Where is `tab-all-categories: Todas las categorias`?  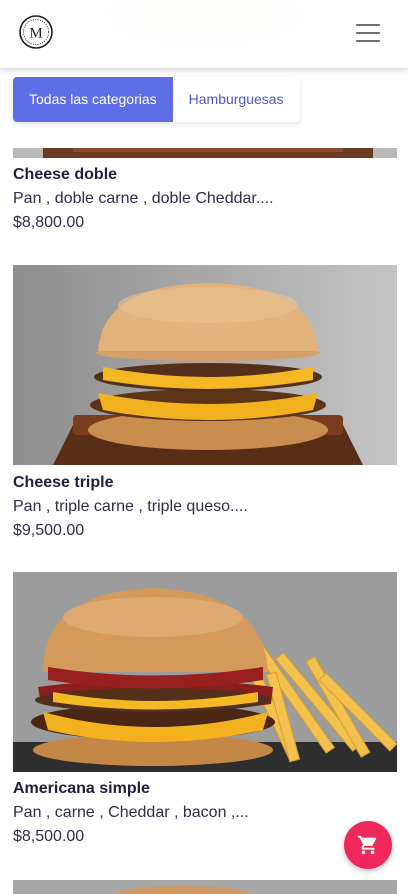 tab-all-categories: Todas las categorias is located at coordinates (93, 99).